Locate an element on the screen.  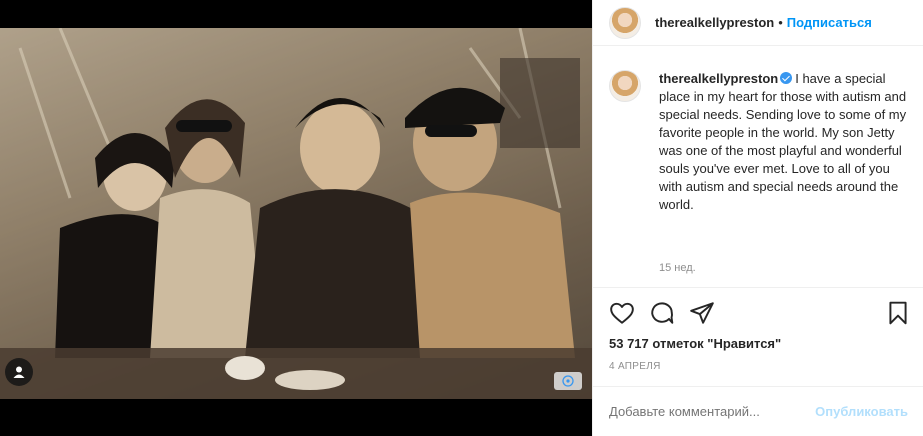
paper-plane-icon is located at coordinates (702, 313).